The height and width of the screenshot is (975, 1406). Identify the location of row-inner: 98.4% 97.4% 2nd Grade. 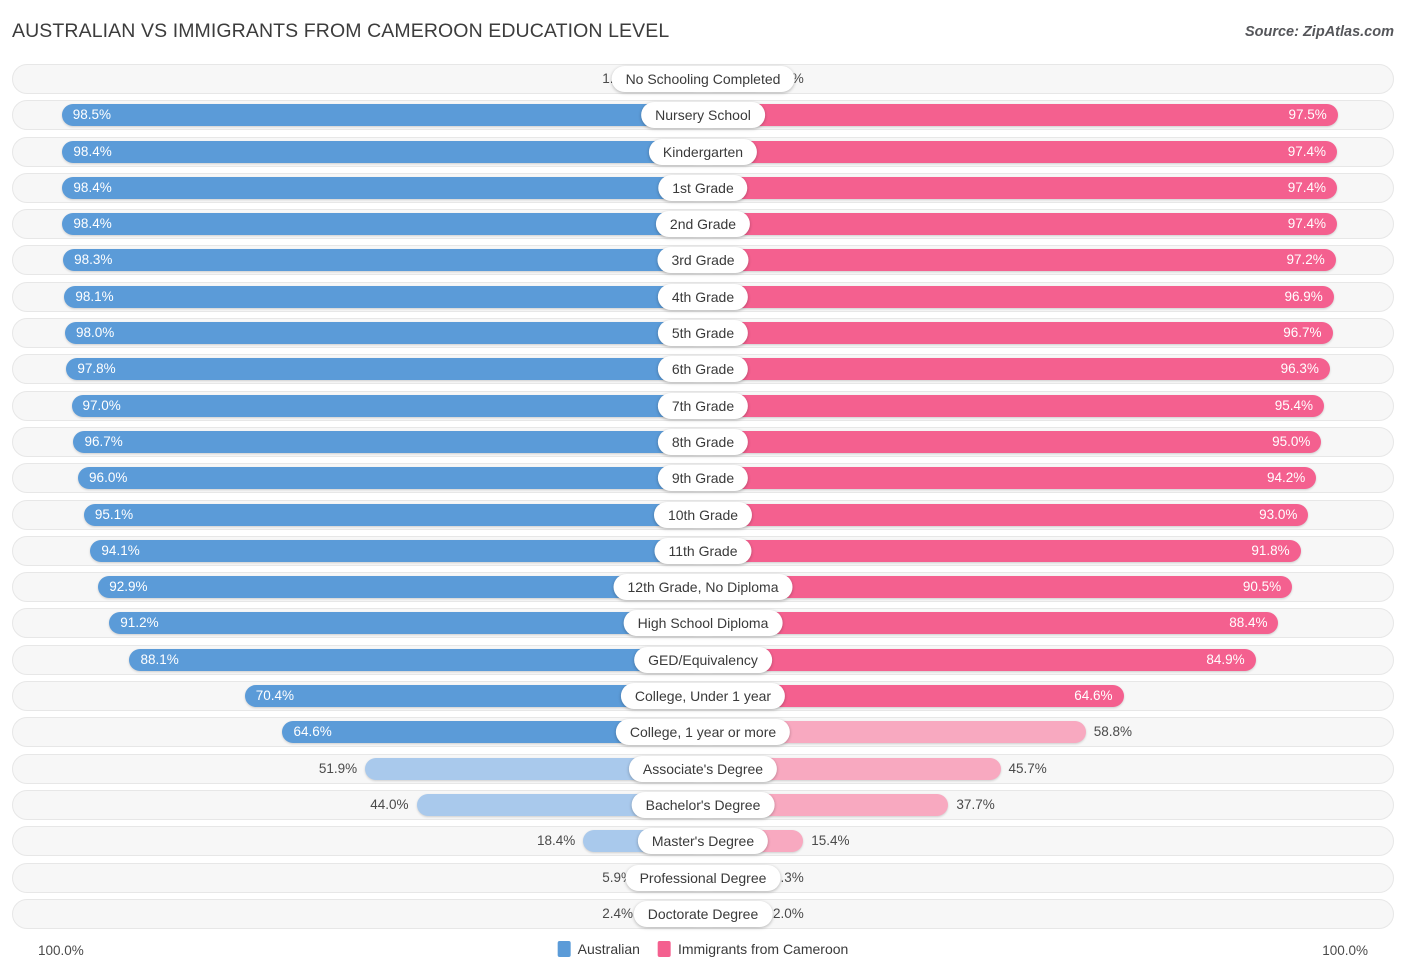
(703, 224).